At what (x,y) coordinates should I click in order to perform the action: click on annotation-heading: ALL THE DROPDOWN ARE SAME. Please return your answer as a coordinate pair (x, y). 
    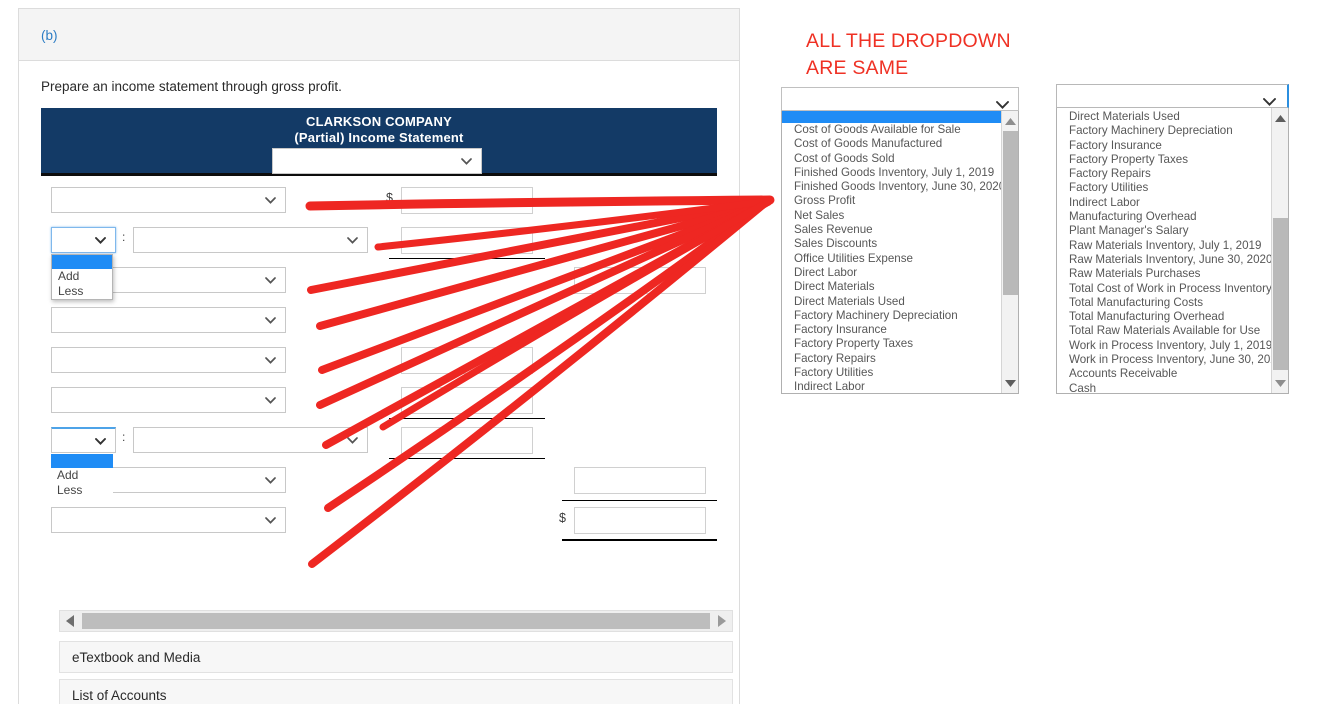
    Looking at the image, I should click on (946, 55).